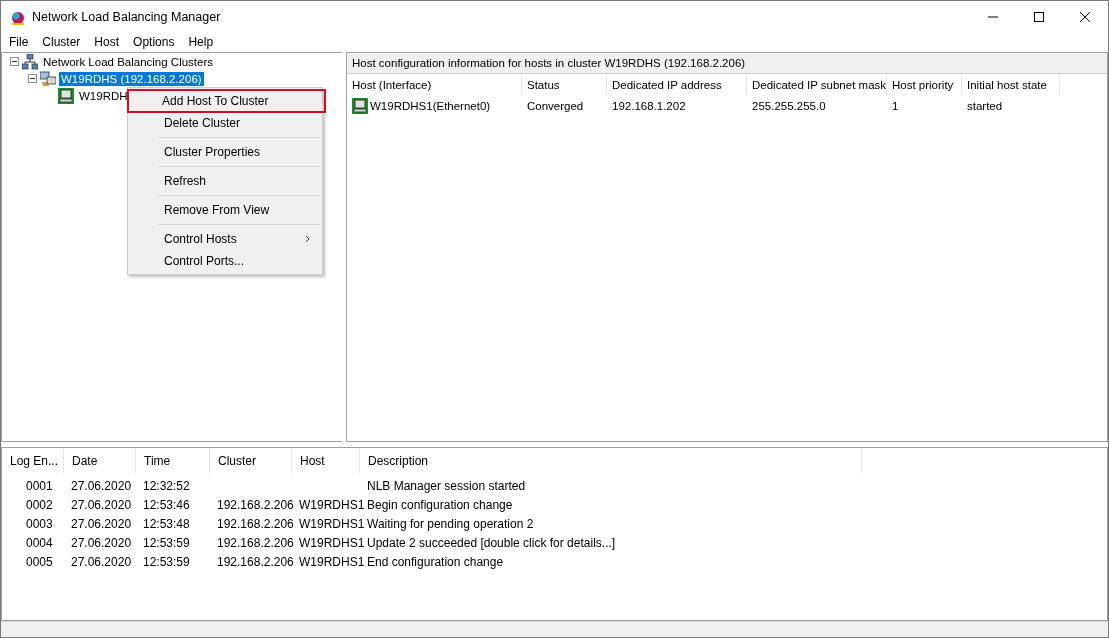 Image resolution: width=1109 pixels, height=638 pixels. Describe the element at coordinates (446, 485) in the screenshot. I see `table-cell: NLB Manager session started` at that location.